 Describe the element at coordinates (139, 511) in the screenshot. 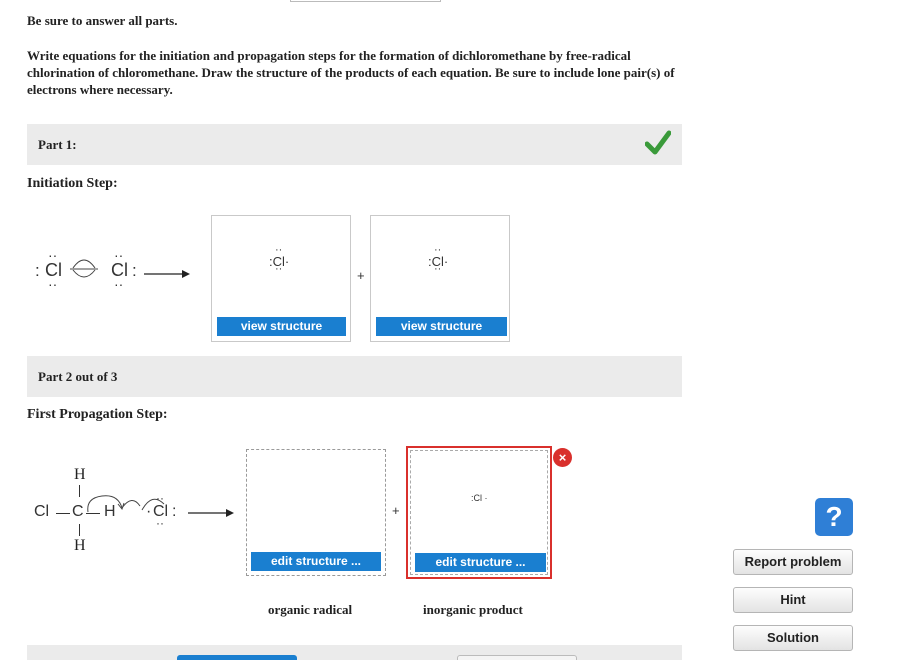

I see `propagation-reactant: H Cl C H H · Cl ·· ·· :` at that location.